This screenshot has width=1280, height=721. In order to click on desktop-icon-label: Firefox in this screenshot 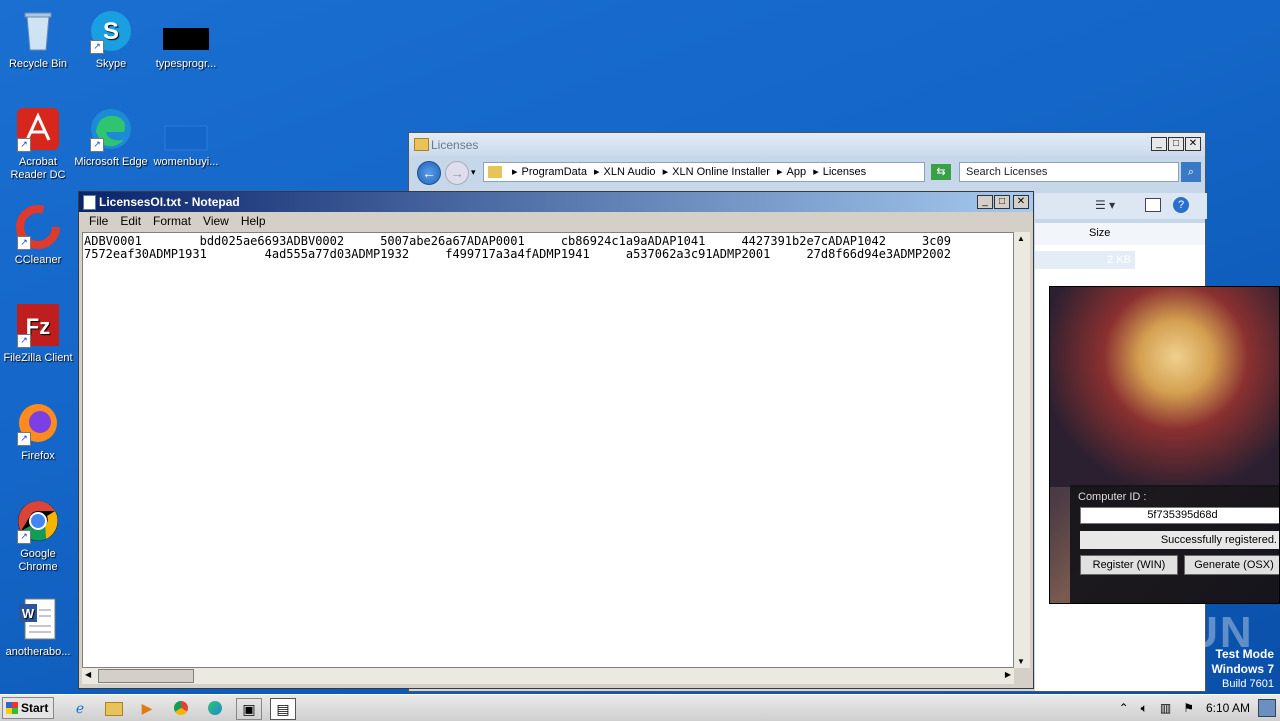, I will do `click(38, 456)`.